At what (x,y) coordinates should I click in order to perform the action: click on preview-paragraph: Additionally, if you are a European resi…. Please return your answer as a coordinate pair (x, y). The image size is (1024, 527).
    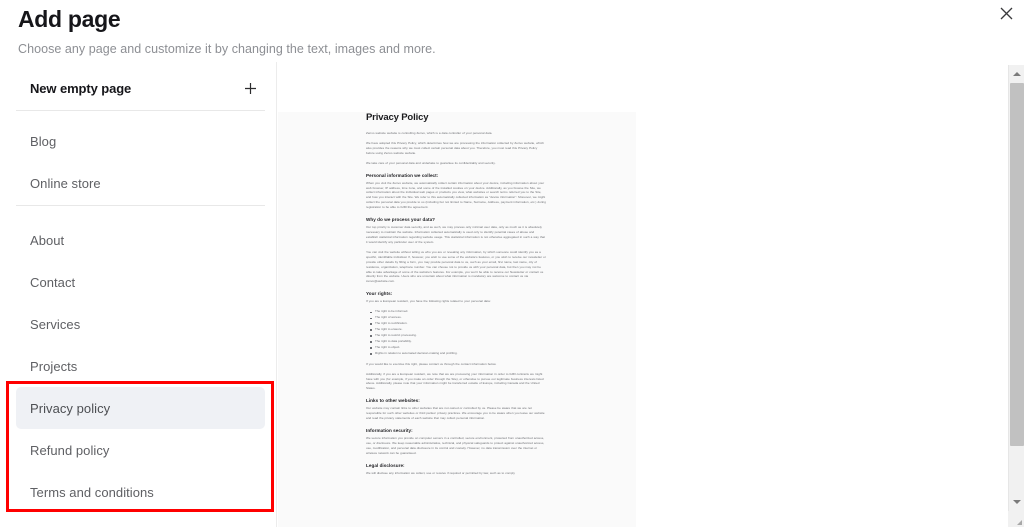
    Looking at the image, I should click on (455, 381).